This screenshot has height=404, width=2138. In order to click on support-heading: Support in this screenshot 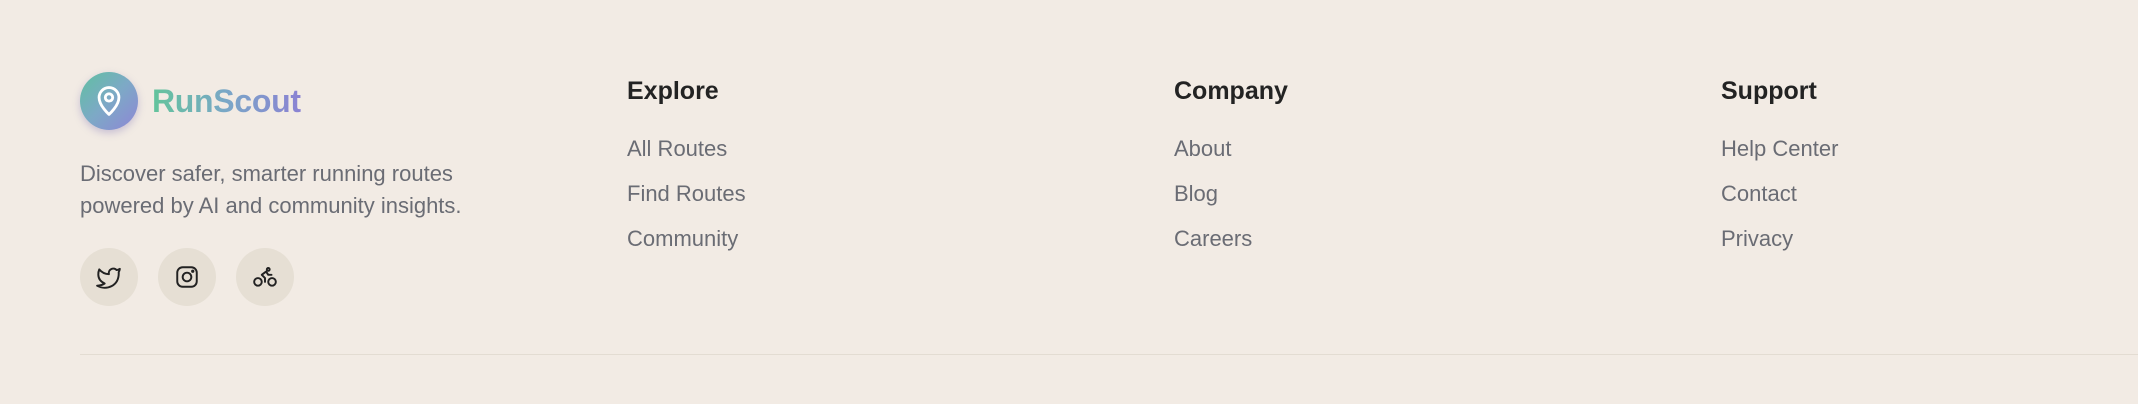, I will do `click(1769, 91)`.